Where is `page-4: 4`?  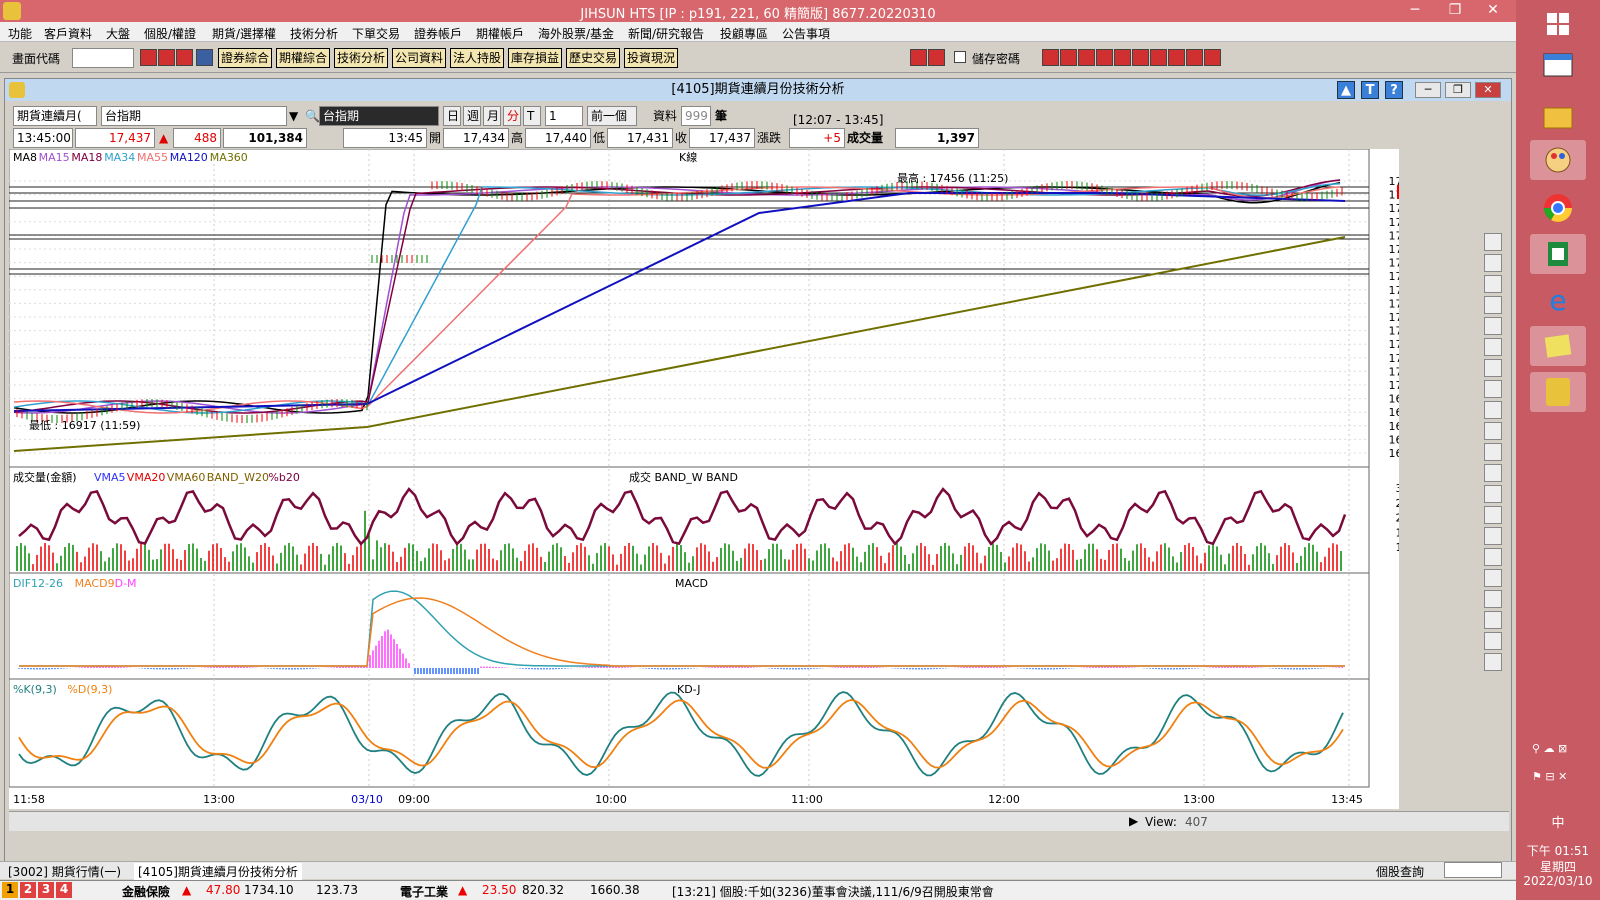 page-4: 4 is located at coordinates (64, 890).